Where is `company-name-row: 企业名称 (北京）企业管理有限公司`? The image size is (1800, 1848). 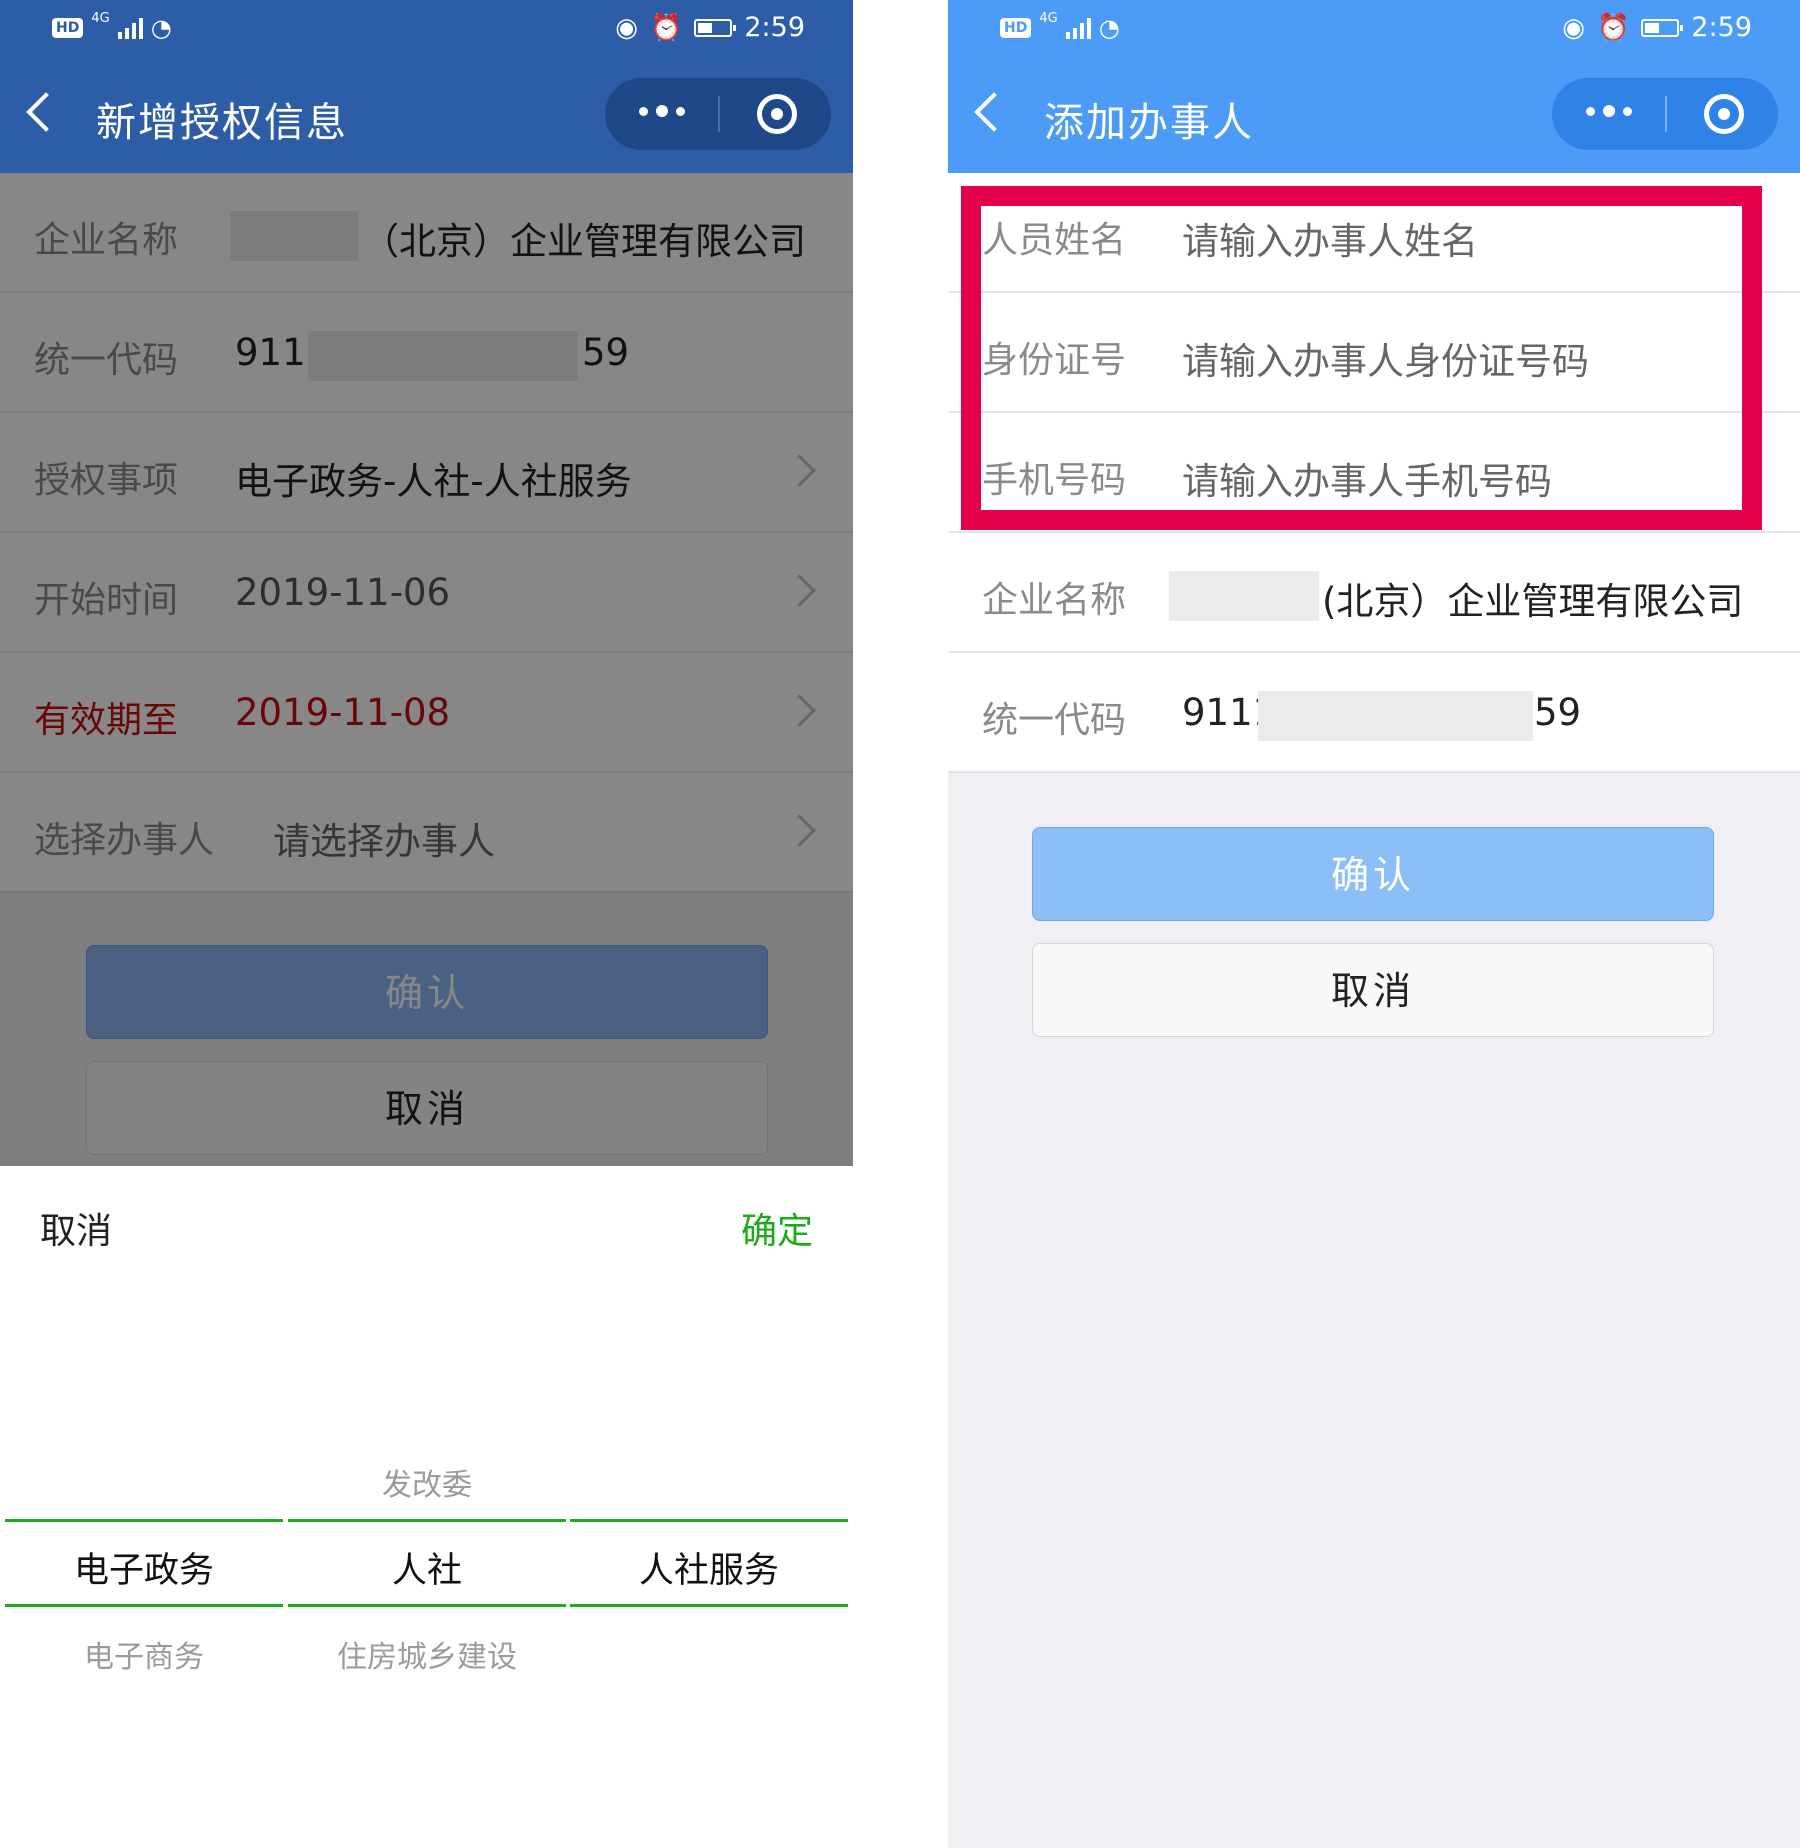
company-name-row: 企业名称 (北京）企业管理有限公司 is located at coordinates (1374, 593).